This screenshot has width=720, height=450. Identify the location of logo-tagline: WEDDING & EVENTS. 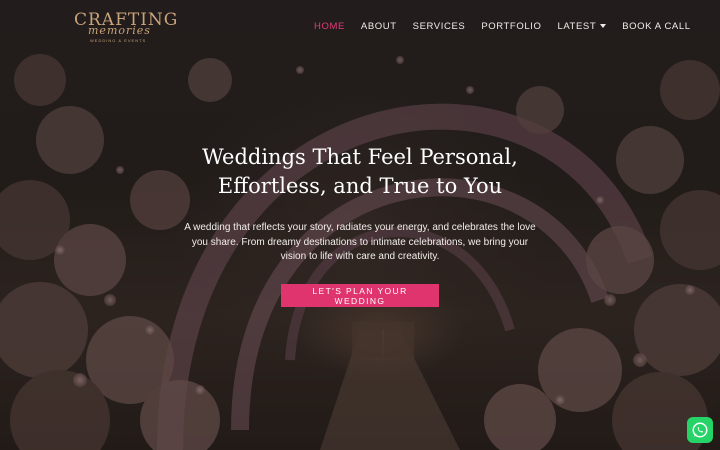
(118, 40).